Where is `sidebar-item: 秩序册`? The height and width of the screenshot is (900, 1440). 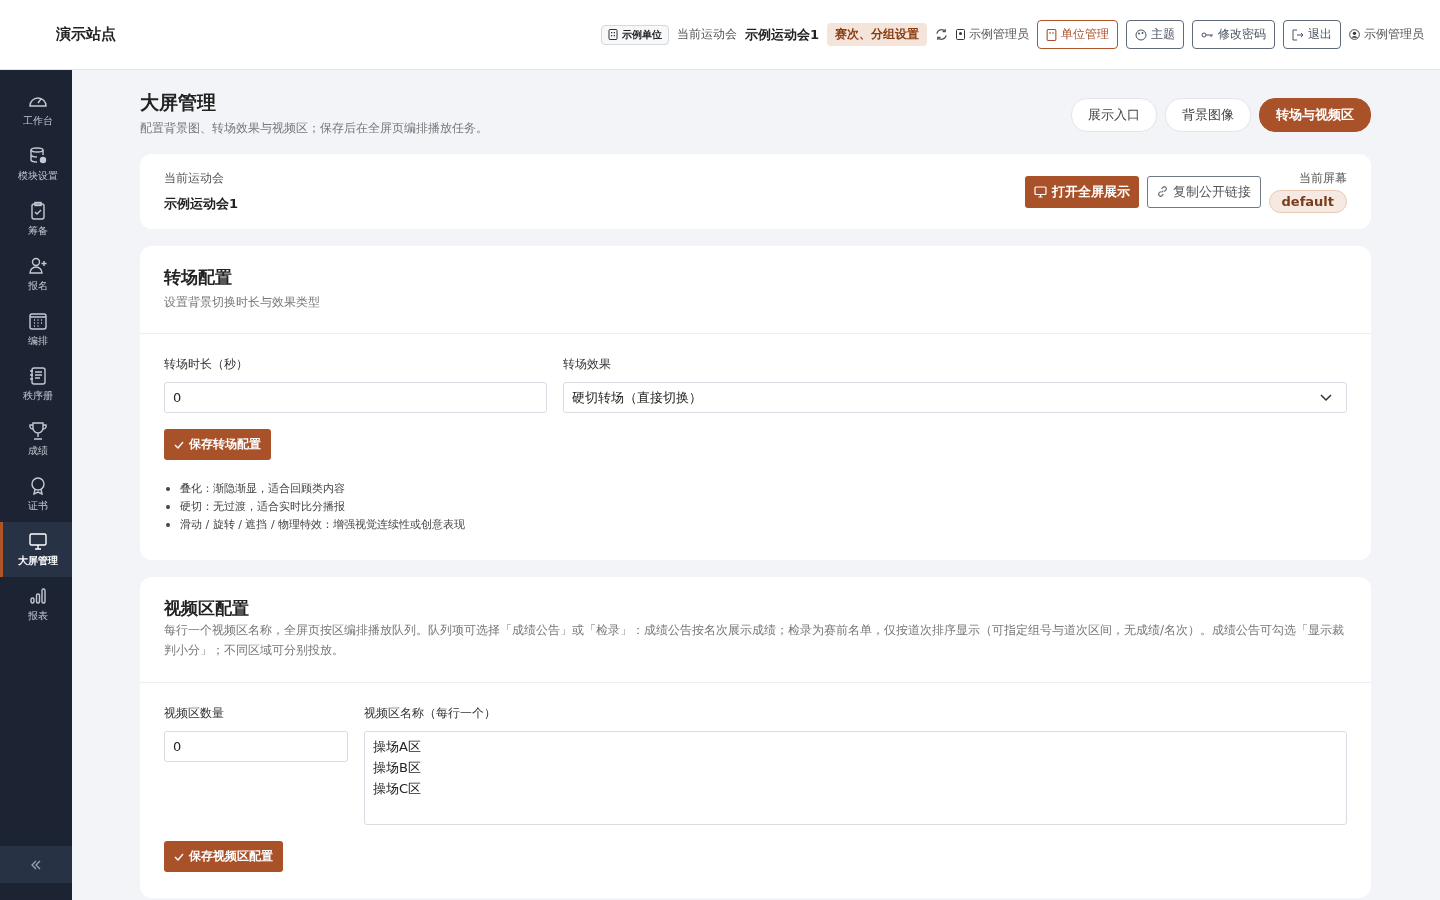
sidebar-item: 秩序册 is located at coordinates (36, 384).